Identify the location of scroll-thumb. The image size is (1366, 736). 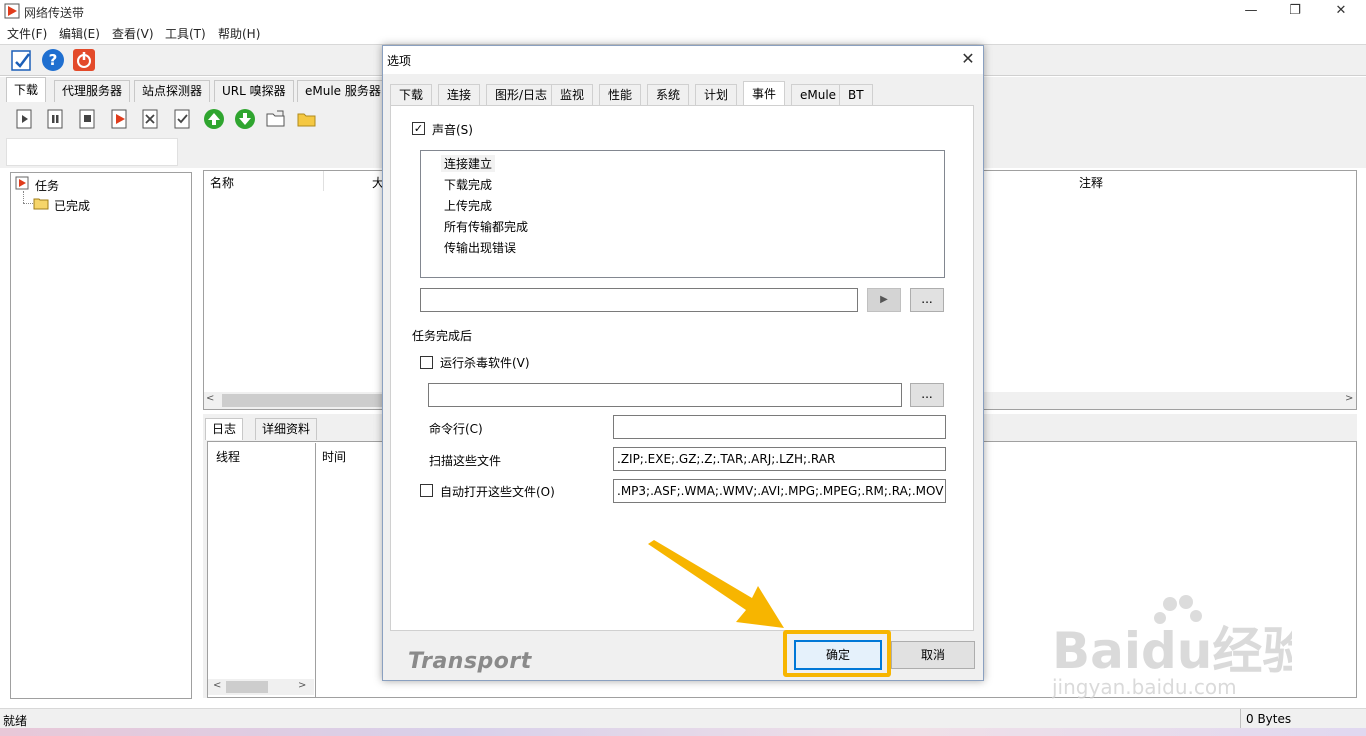
(302, 400).